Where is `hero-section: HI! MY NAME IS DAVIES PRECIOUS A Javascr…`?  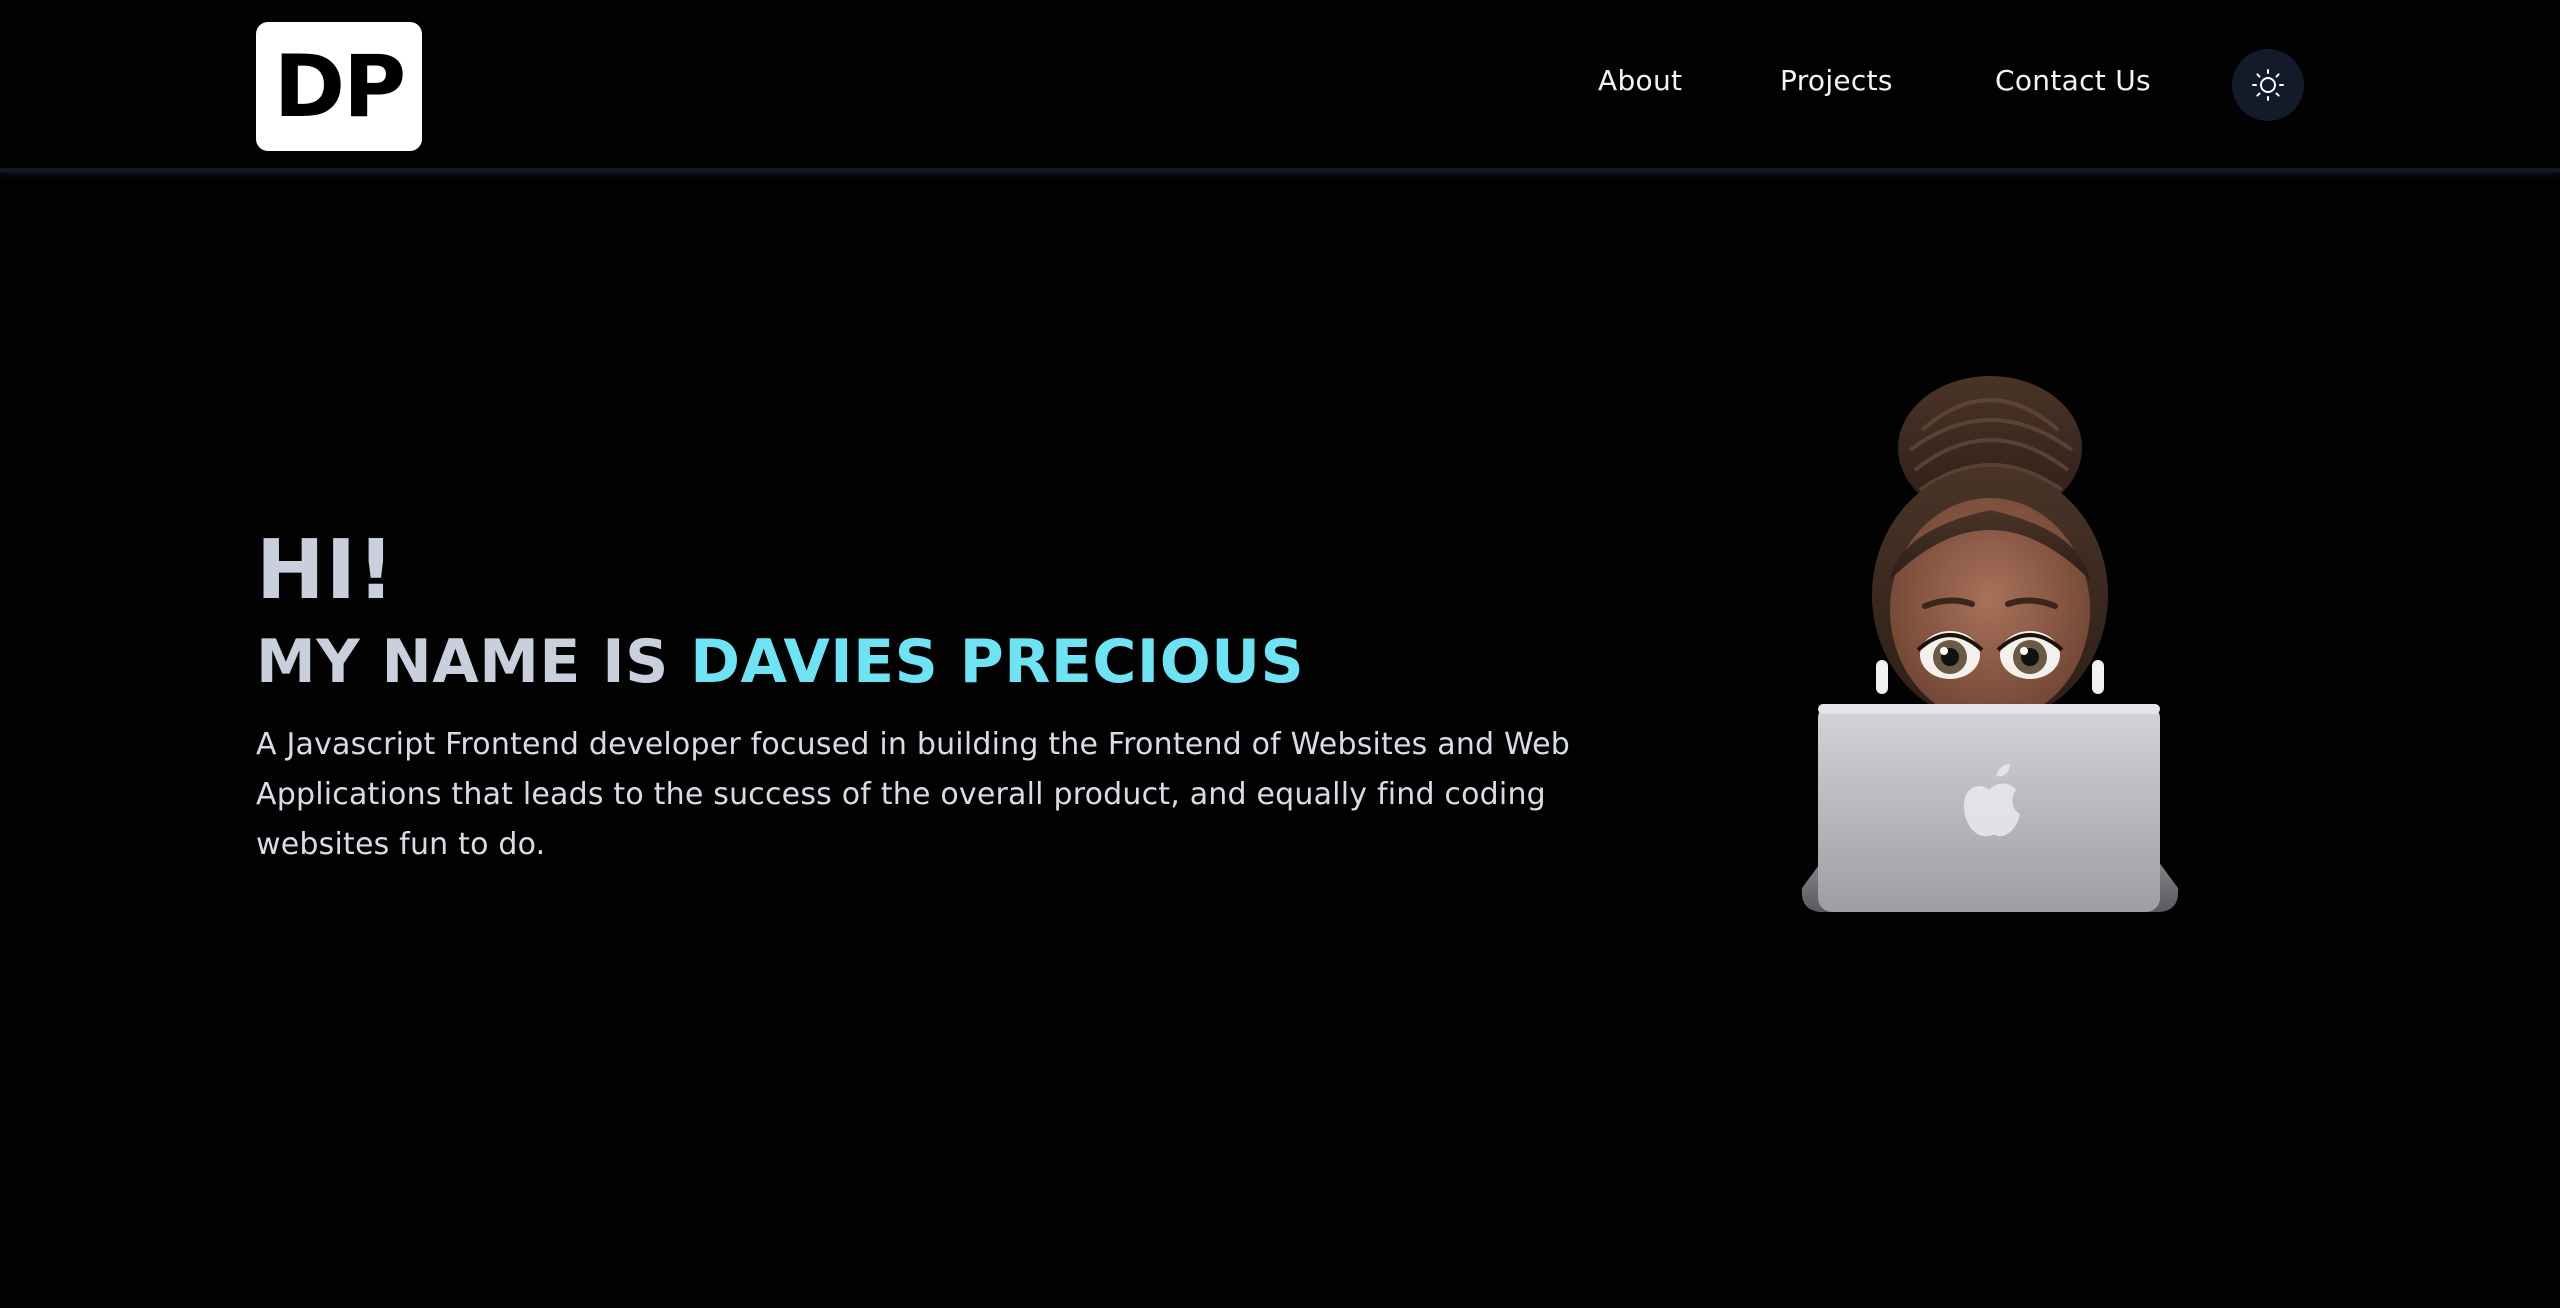 hero-section: HI! MY NAME IS DAVIES PRECIOUS A Javascr… is located at coordinates (956, 700).